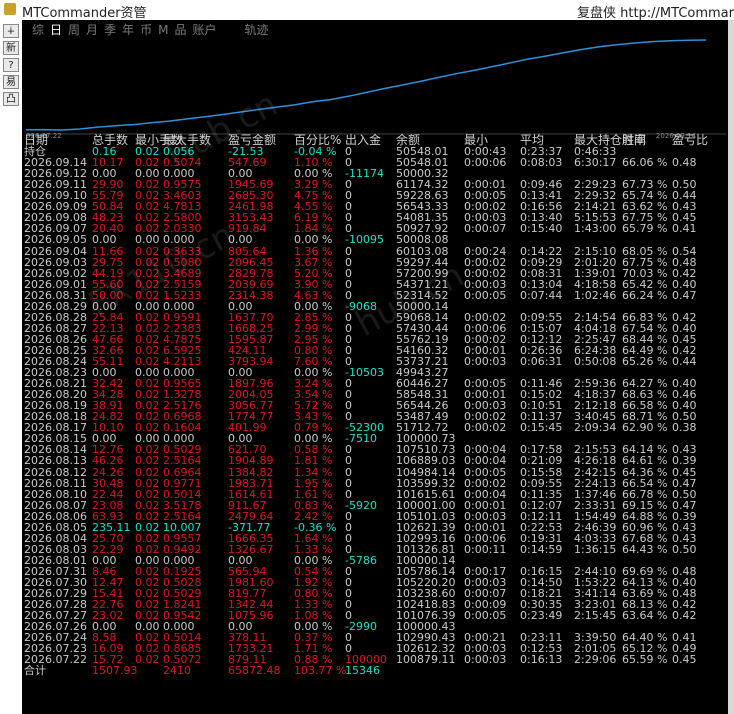 This screenshot has width=734, height=714. Describe the element at coordinates (11, 48) in the screenshot. I see `toolbar-button: 新` at that location.